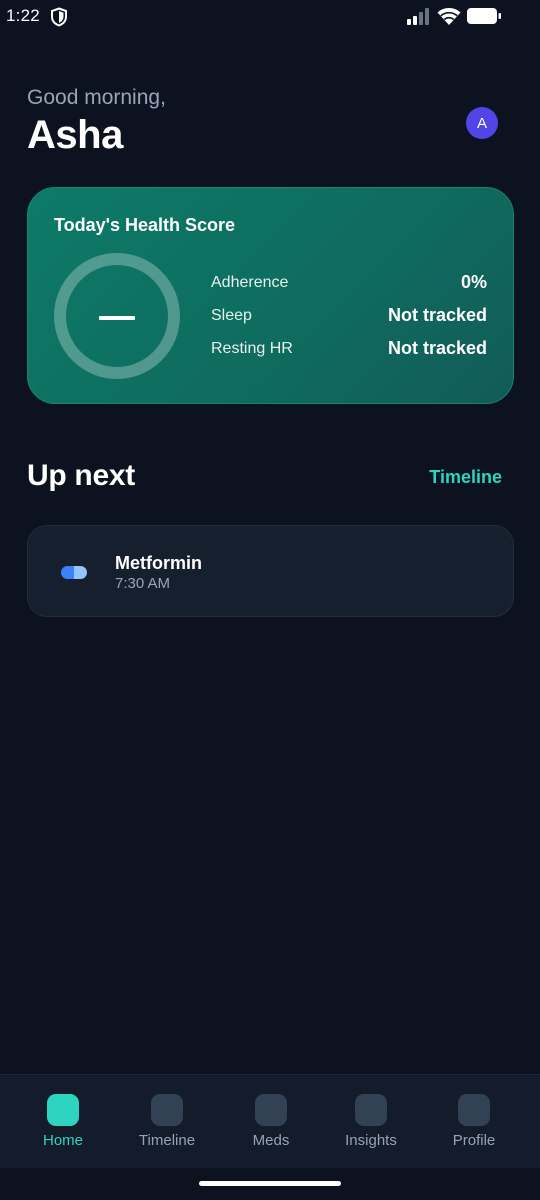  What do you see at coordinates (231, 315) in the screenshot?
I see `metric-label-sleep: Sleep` at bounding box center [231, 315].